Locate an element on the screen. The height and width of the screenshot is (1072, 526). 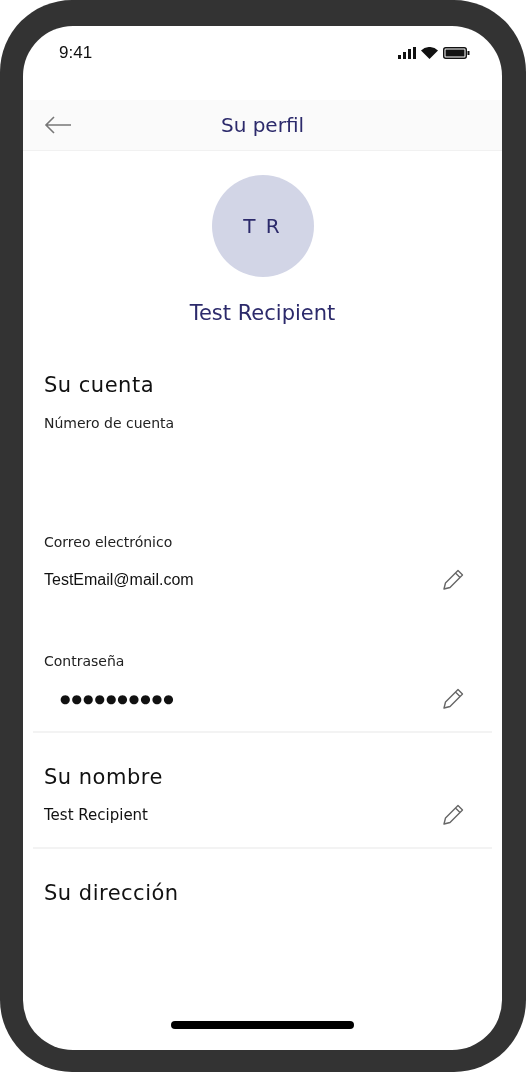
field-value: TestEmail@mail.com is located at coordinates (119, 580).